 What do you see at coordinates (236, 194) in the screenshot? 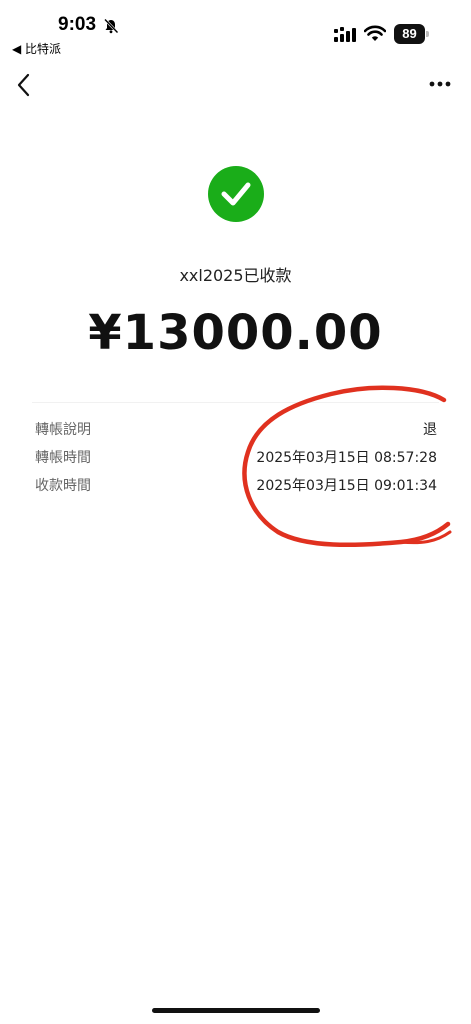
I see `check-circle-icon` at bounding box center [236, 194].